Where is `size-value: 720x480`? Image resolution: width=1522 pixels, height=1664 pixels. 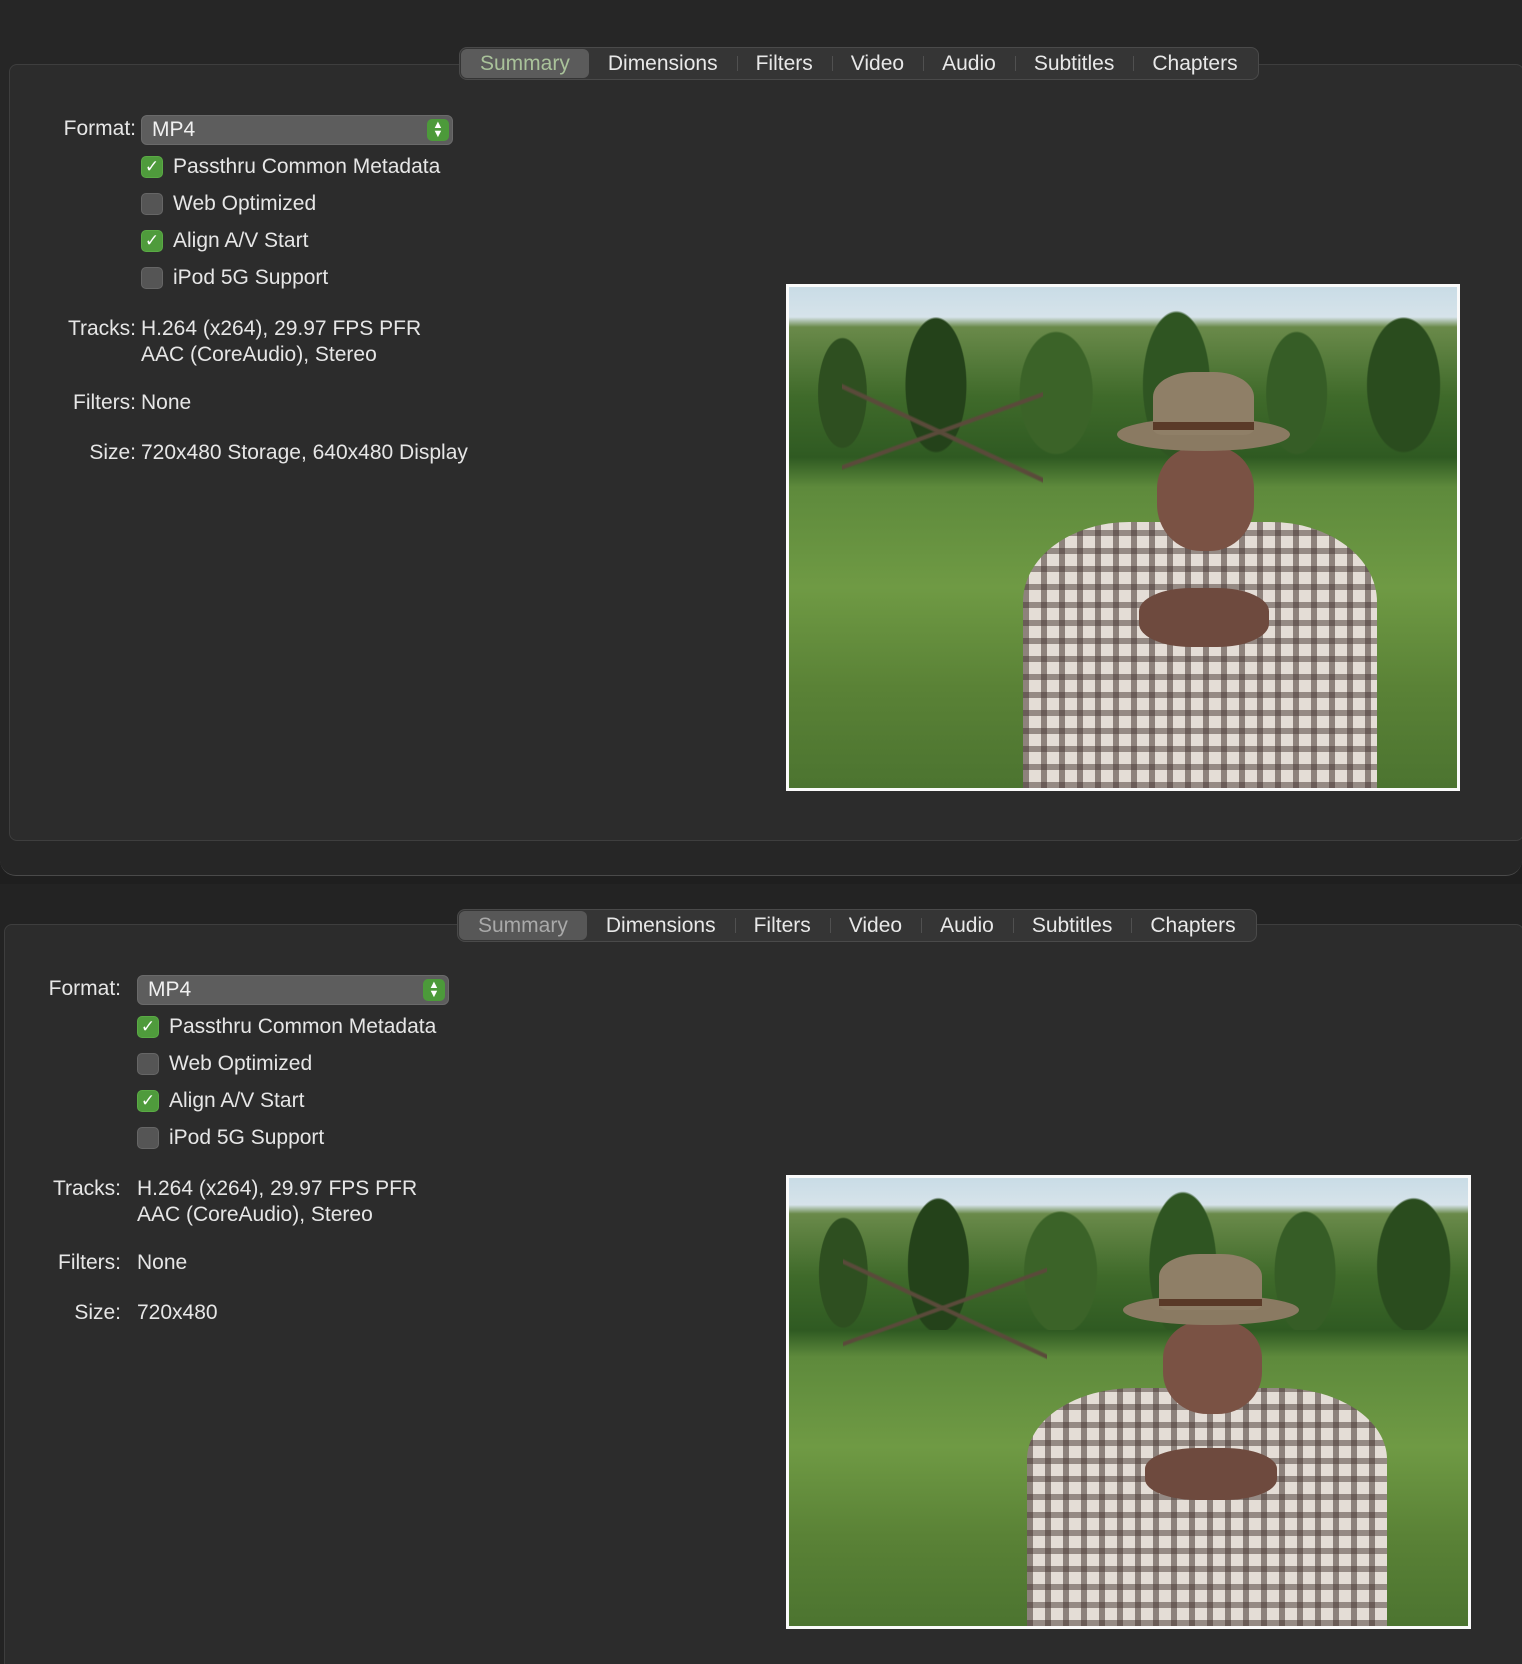 size-value: 720x480 is located at coordinates (177, 1312).